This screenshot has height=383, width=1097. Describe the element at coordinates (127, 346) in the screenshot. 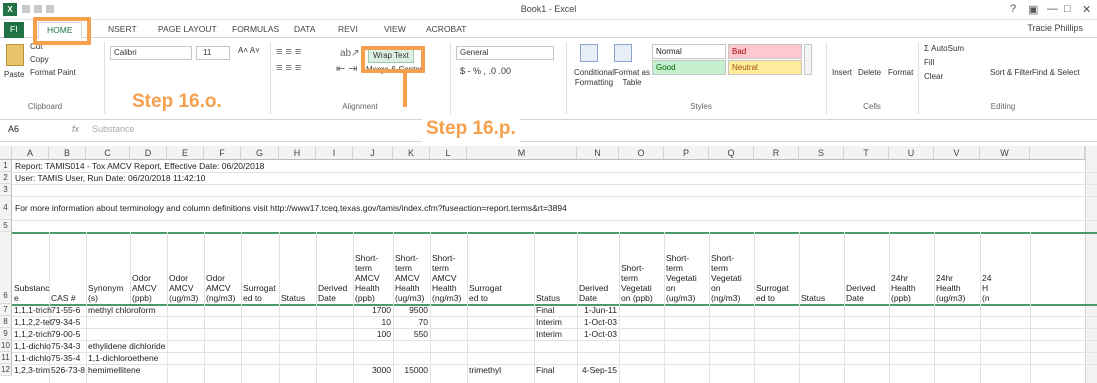

I see `cell-synonym: ethylidene dichloride` at that location.